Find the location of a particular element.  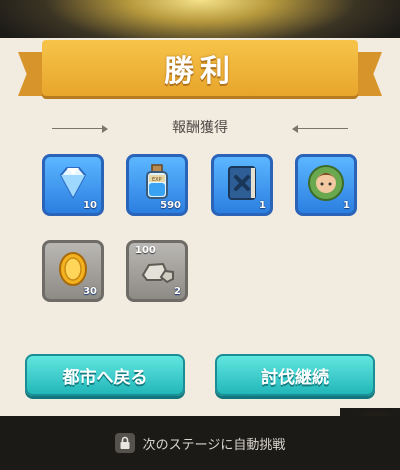

hero-portrait-icon is located at coordinates (326, 183).